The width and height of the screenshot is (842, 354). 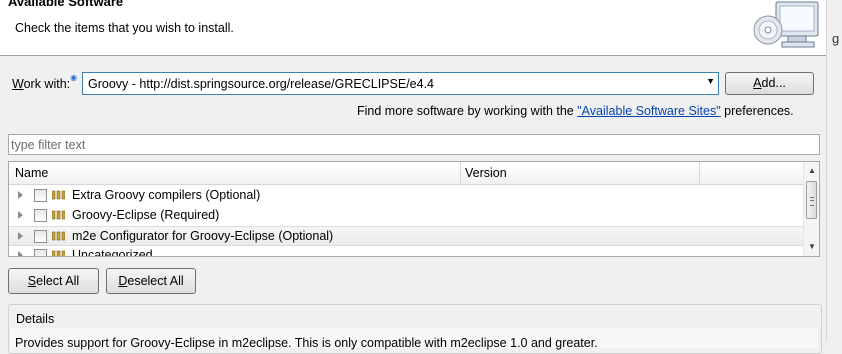 What do you see at coordinates (406, 251) in the screenshot?
I see `table-row: Uncategorized` at bounding box center [406, 251].